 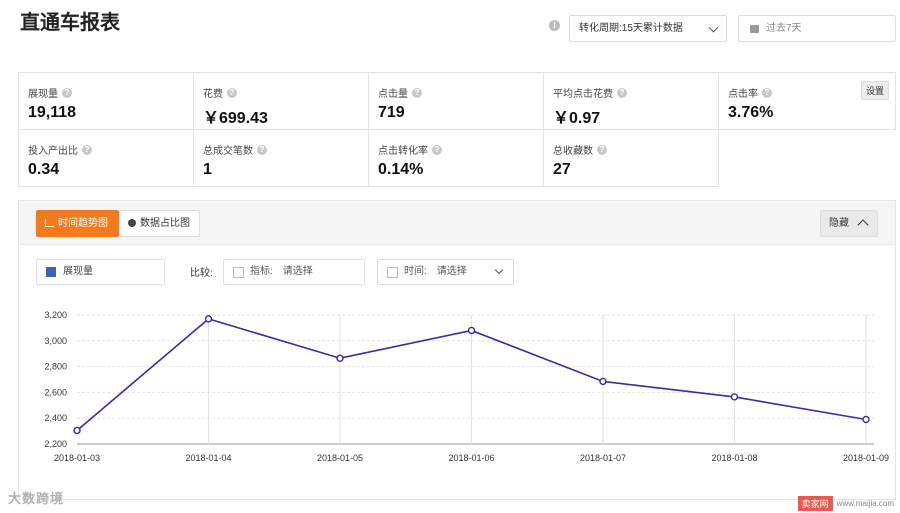 I want to click on page-title: 直通车报表, so click(x=70, y=23).